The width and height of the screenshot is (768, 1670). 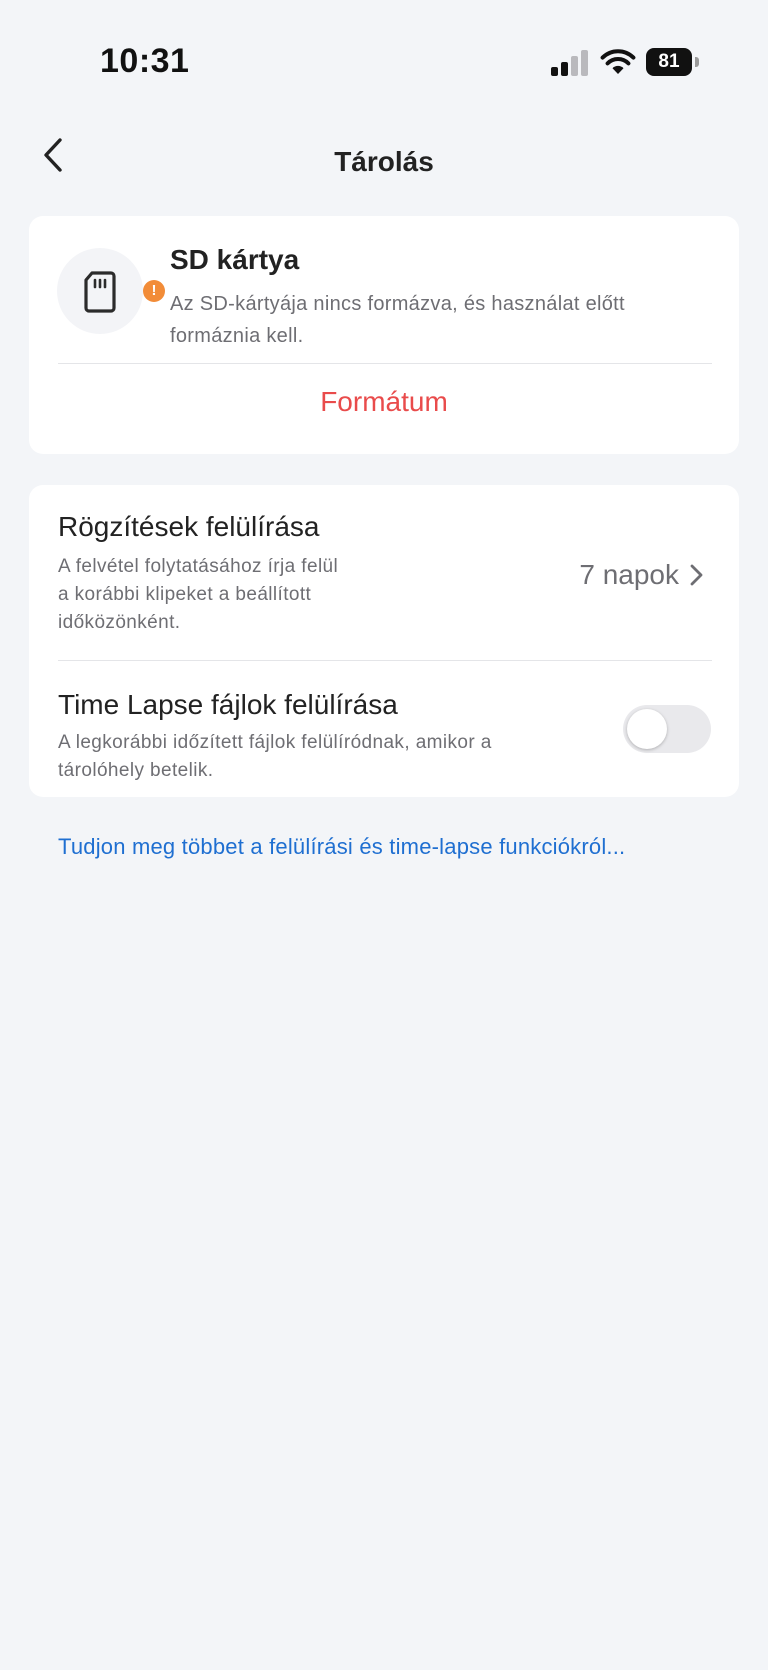 What do you see at coordinates (235, 259) in the screenshot?
I see `sd-card-title: SD kártya` at bounding box center [235, 259].